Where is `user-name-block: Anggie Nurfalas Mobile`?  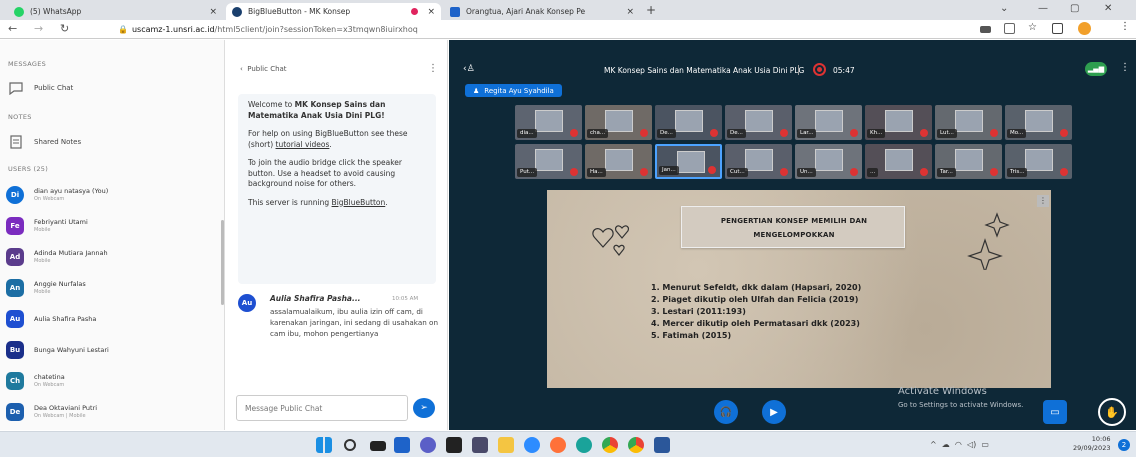
user-name-block: Anggie Nurfalas Mobile is located at coordinates (60, 288).